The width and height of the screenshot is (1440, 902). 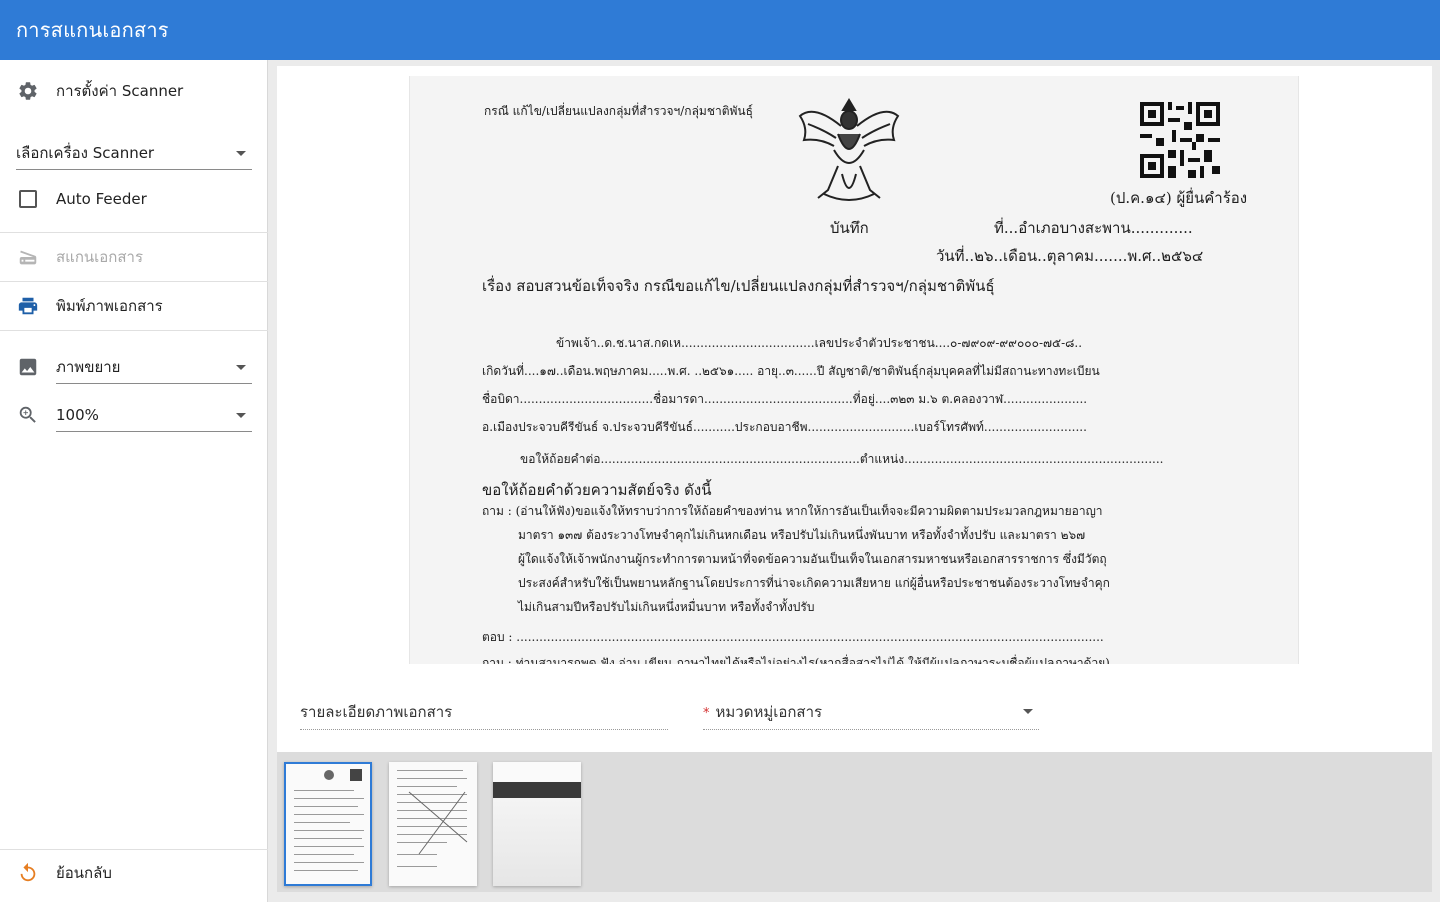 I want to click on print-document-label: พิมพ์ภาพเอกสาร, so click(x=109, y=306).